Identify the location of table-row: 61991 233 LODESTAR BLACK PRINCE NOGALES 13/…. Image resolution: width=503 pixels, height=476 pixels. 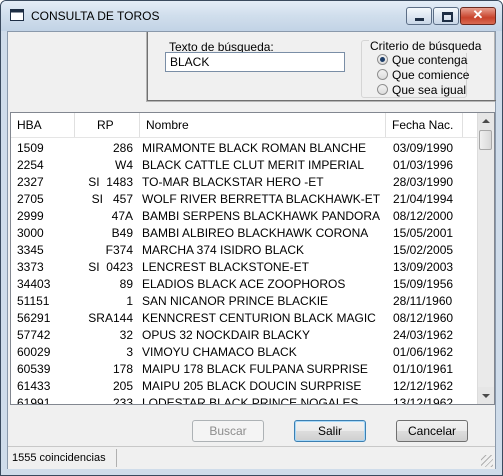
(246, 399).